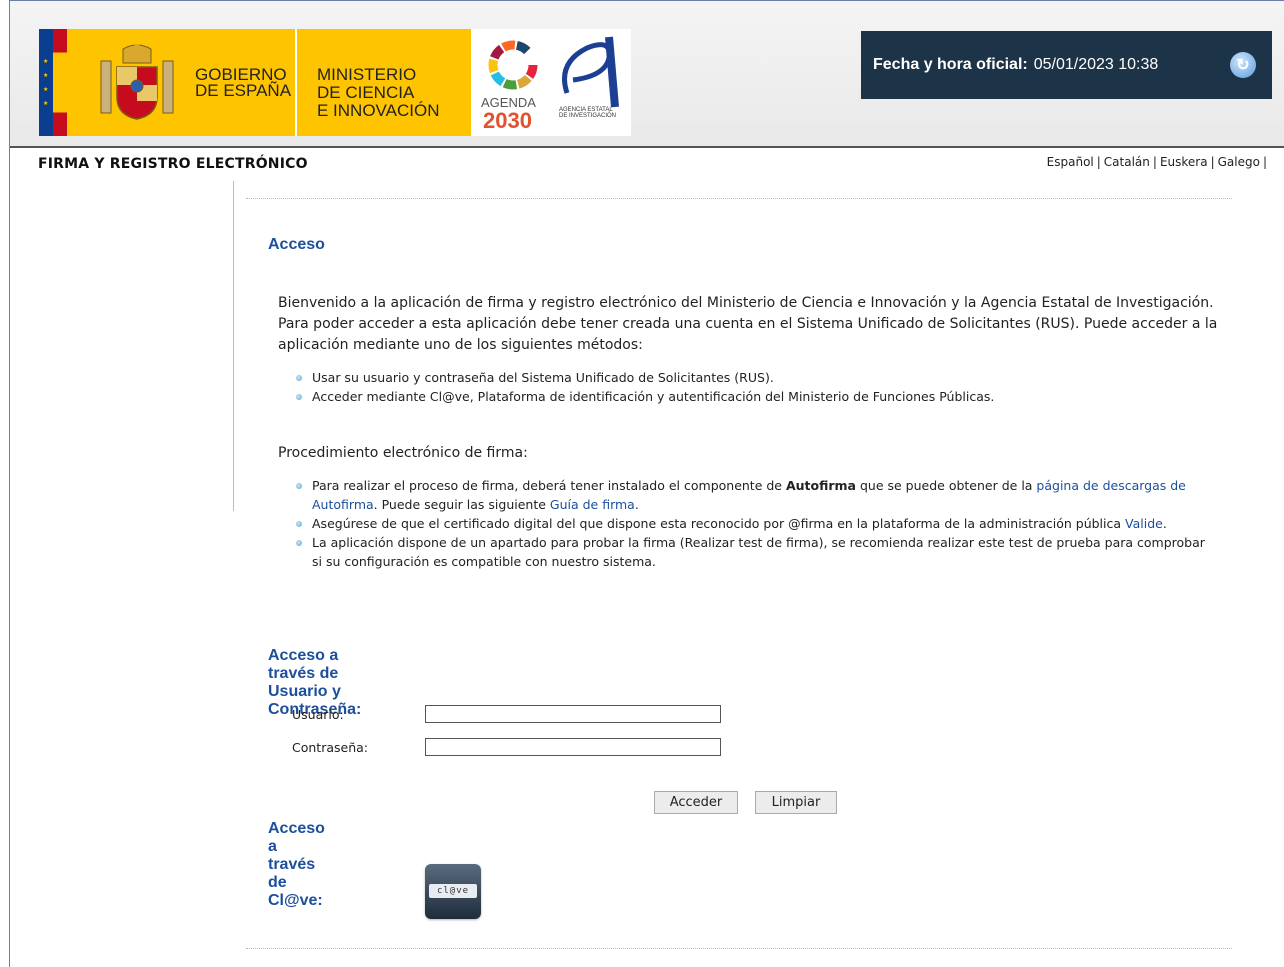 This screenshot has height=967, width=1284. Describe the element at coordinates (243, 90) in the screenshot. I see `gobierno-line2: DE ESPAÑA` at that location.